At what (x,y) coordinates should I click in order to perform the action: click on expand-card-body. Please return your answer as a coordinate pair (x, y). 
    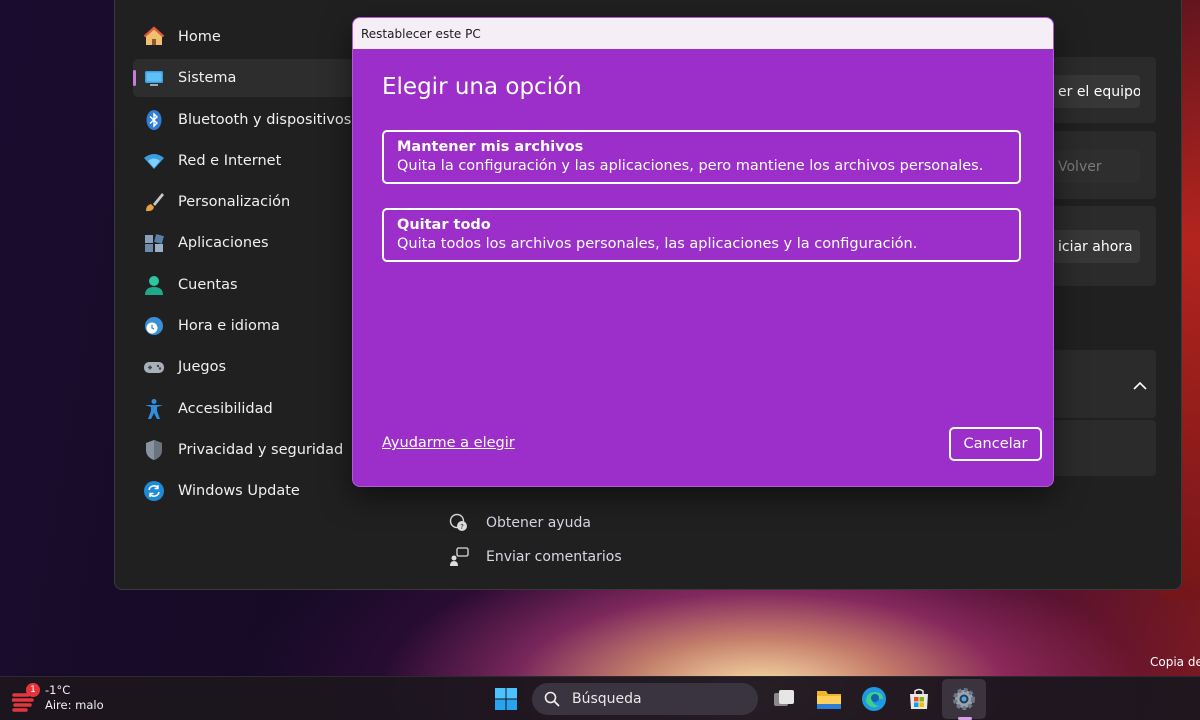
    Looking at the image, I should click on (1098, 448).